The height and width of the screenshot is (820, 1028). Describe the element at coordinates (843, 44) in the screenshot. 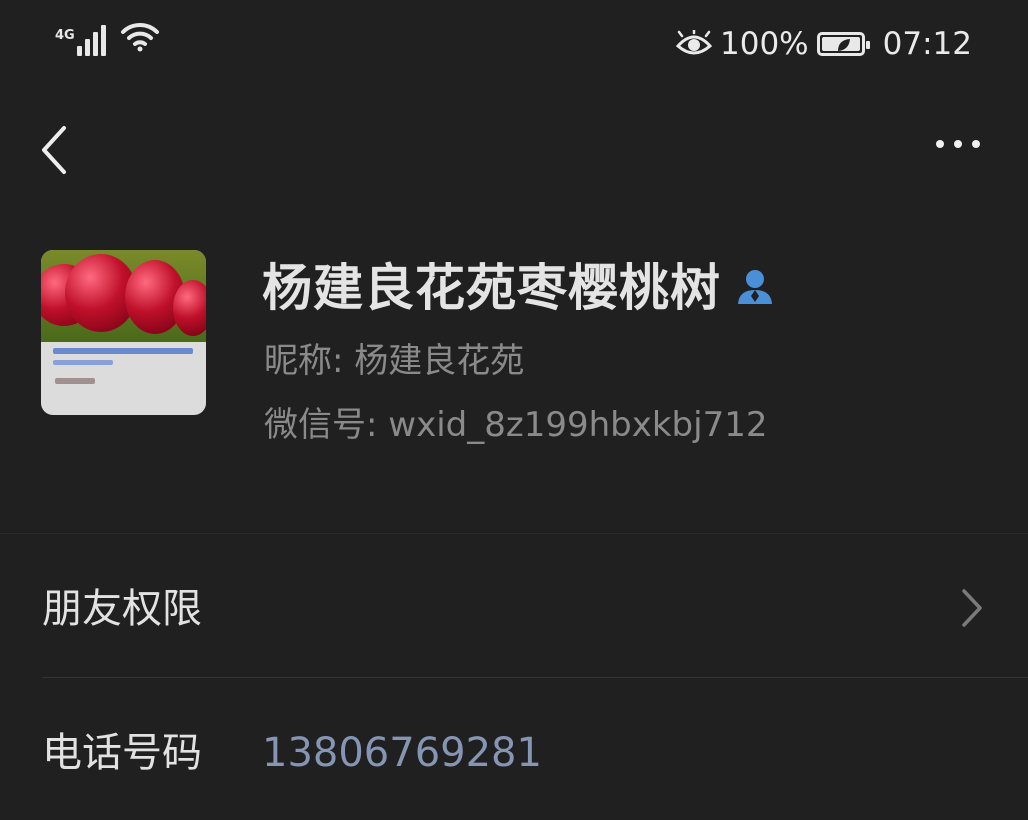

I see `battery-icon` at that location.